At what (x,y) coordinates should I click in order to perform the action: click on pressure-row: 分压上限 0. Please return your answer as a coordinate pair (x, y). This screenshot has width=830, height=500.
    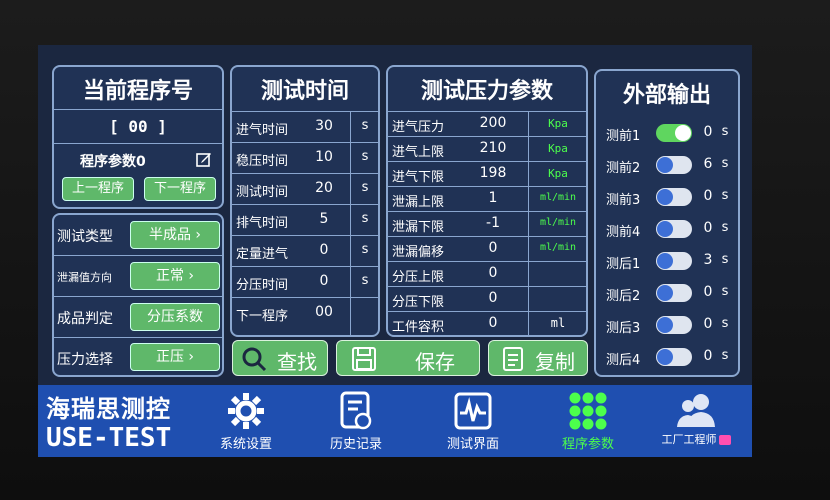
    Looking at the image, I should click on (487, 273).